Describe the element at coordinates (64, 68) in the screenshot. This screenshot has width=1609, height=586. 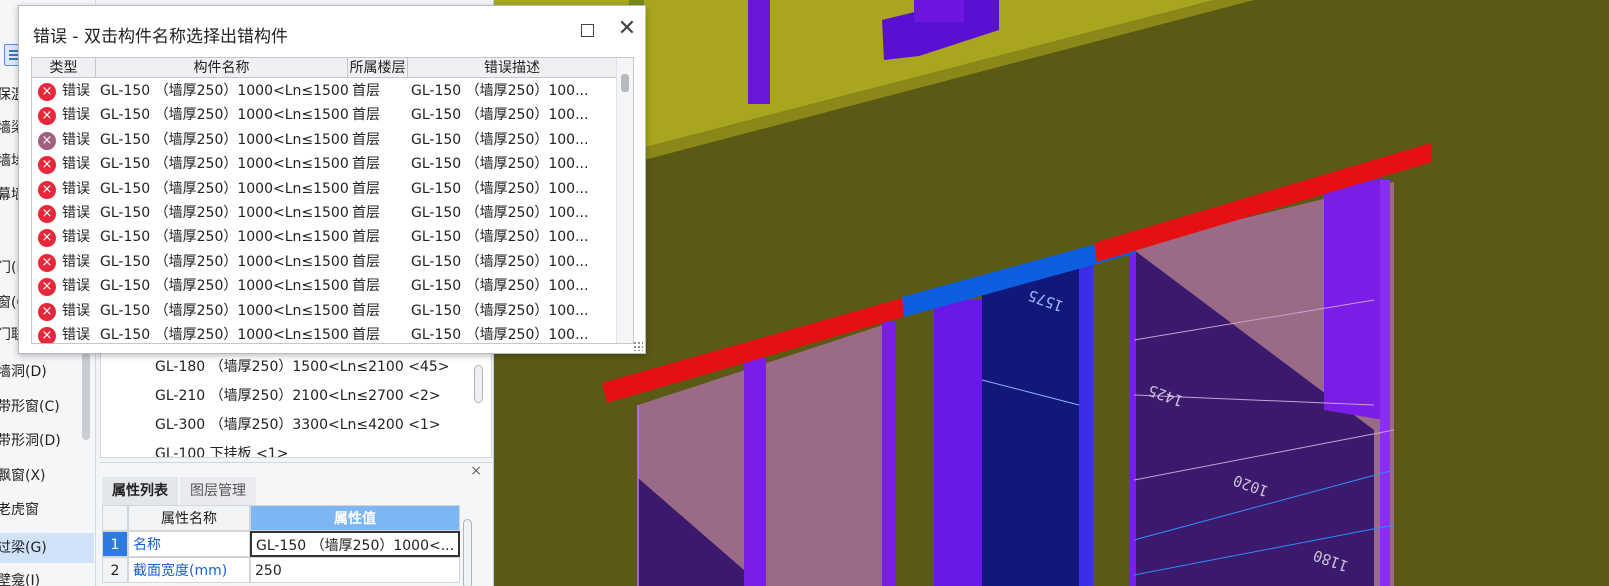
I see `column-header-type: 类型` at that location.